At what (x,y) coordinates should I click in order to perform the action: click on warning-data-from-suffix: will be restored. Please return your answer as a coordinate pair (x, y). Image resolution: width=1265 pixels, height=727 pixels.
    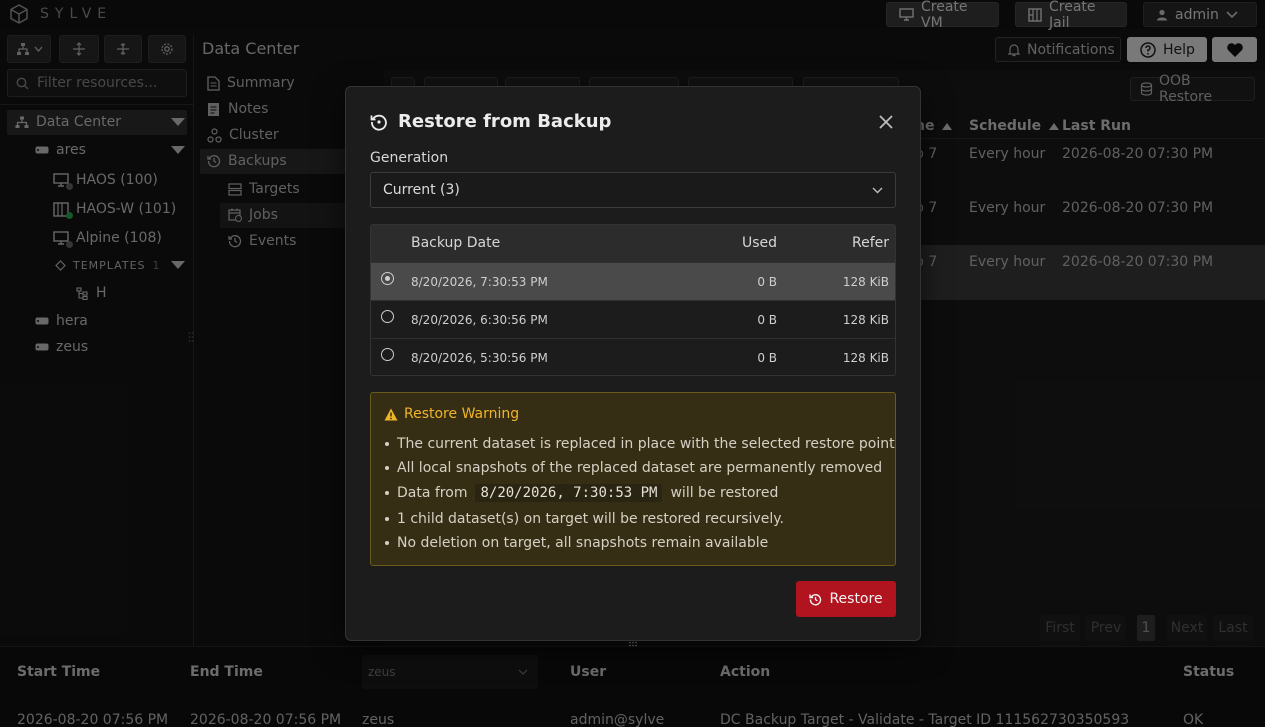
    Looking at the image, I should click on (724, 493).